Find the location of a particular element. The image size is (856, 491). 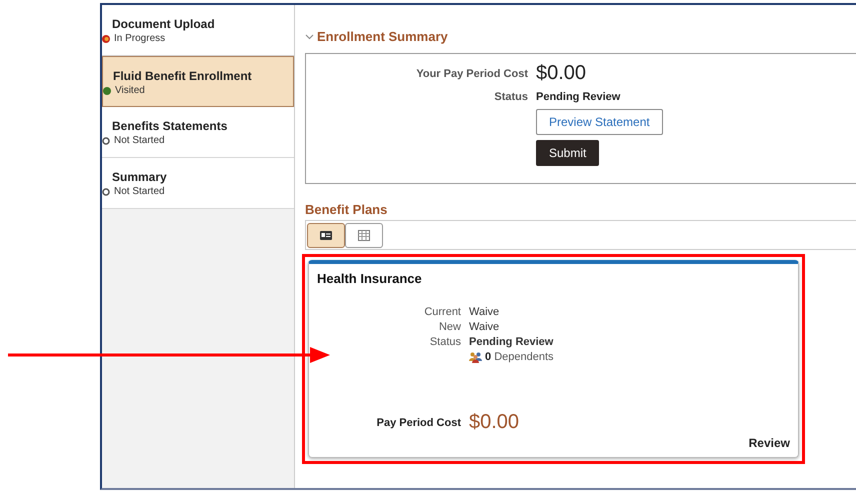

section-heading: Benefit Plans is located at coordinates (346, 209).